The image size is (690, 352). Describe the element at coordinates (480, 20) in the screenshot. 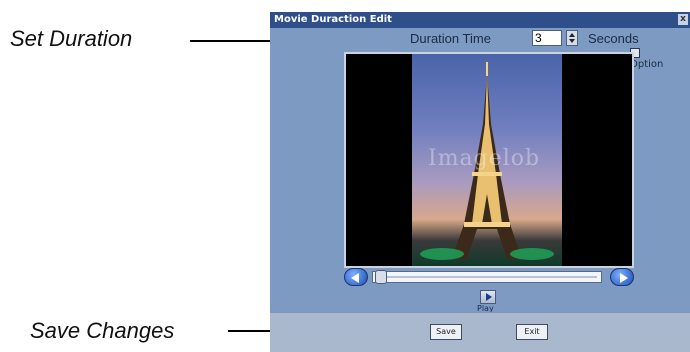

I see `dialog-titlebar: Movie Duraction Edit x` at that location.